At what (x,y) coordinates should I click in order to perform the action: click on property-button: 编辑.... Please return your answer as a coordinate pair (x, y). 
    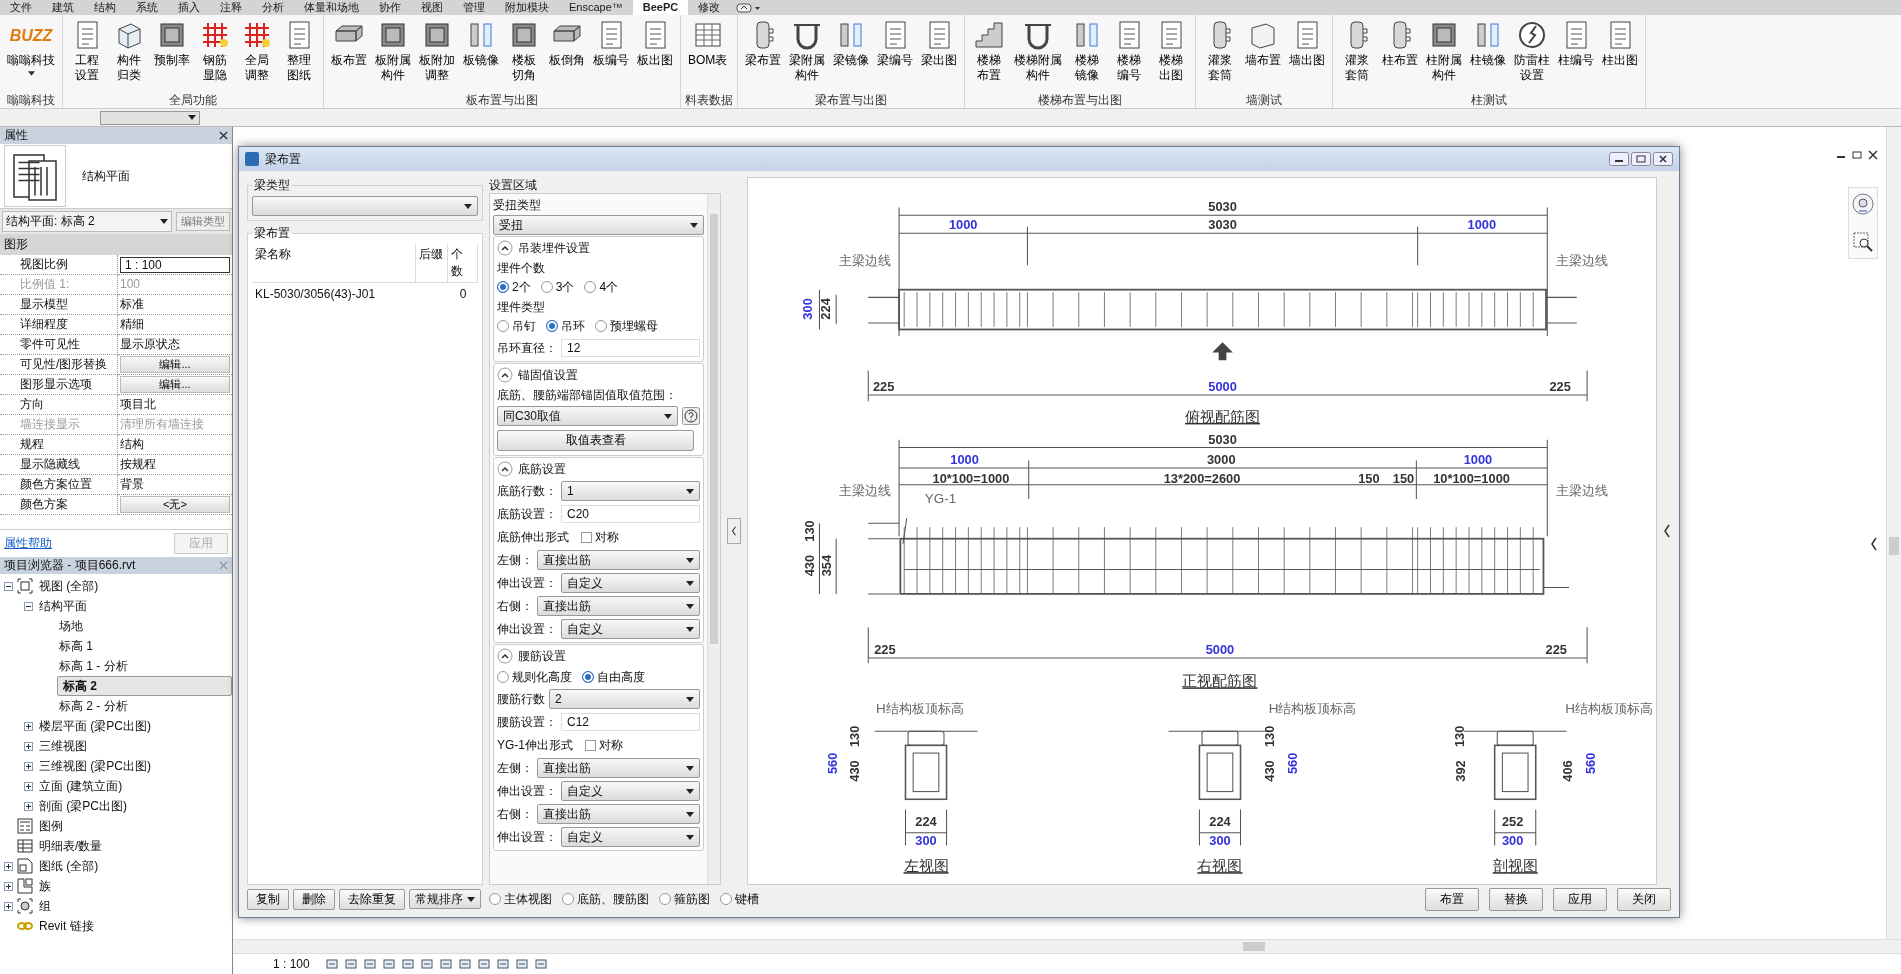
    Looking at the image, I should click on (175, 384).